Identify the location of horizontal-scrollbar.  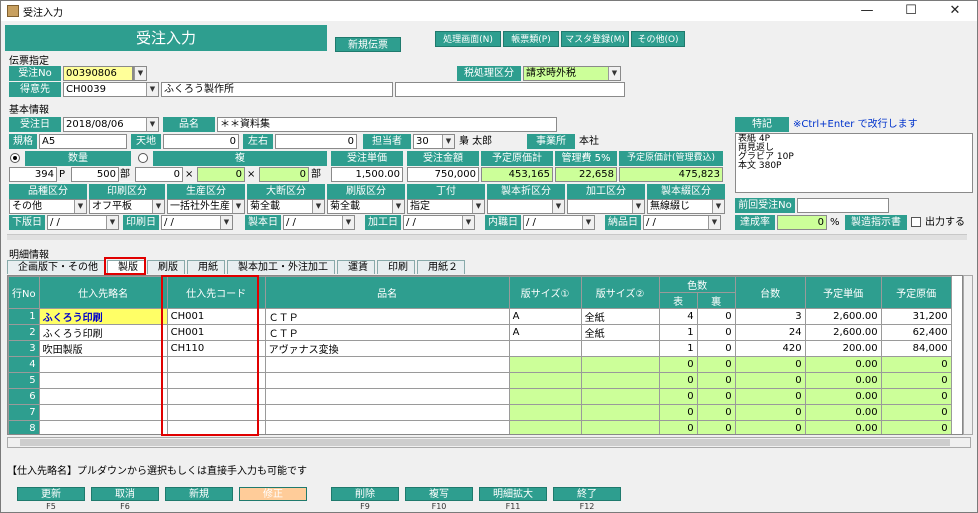
(489, 442).